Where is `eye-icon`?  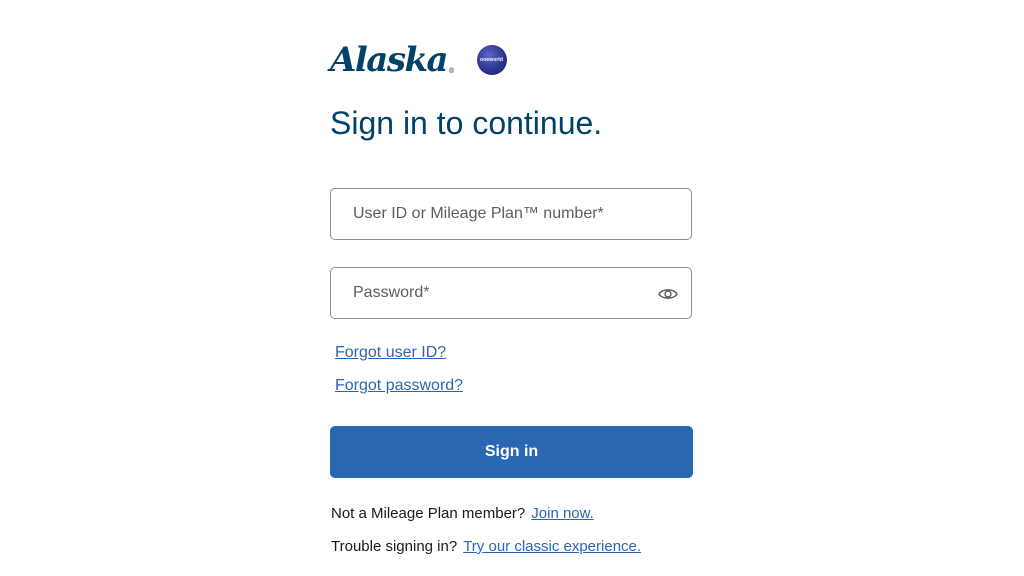
eye-icon is located at coordinates (668, 294).